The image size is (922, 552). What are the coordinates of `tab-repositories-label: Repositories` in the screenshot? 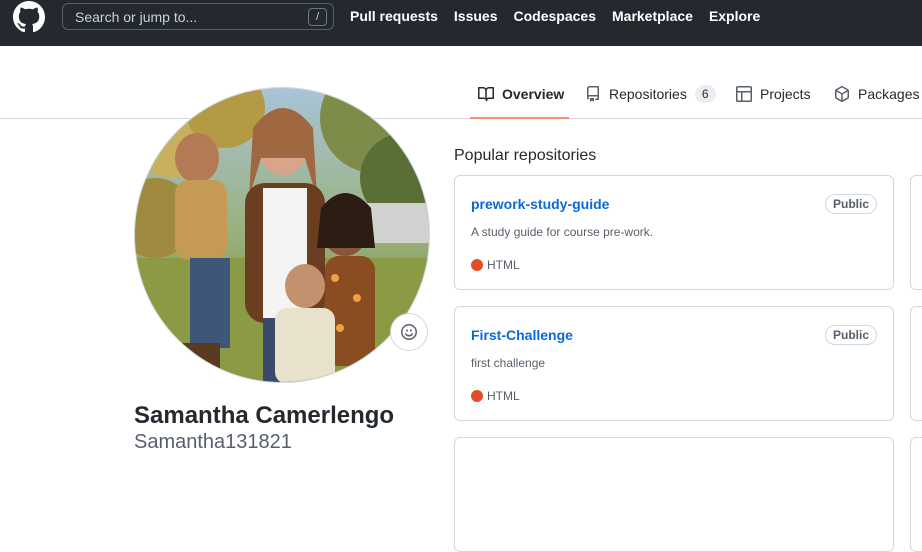 It's located at (648, 94).